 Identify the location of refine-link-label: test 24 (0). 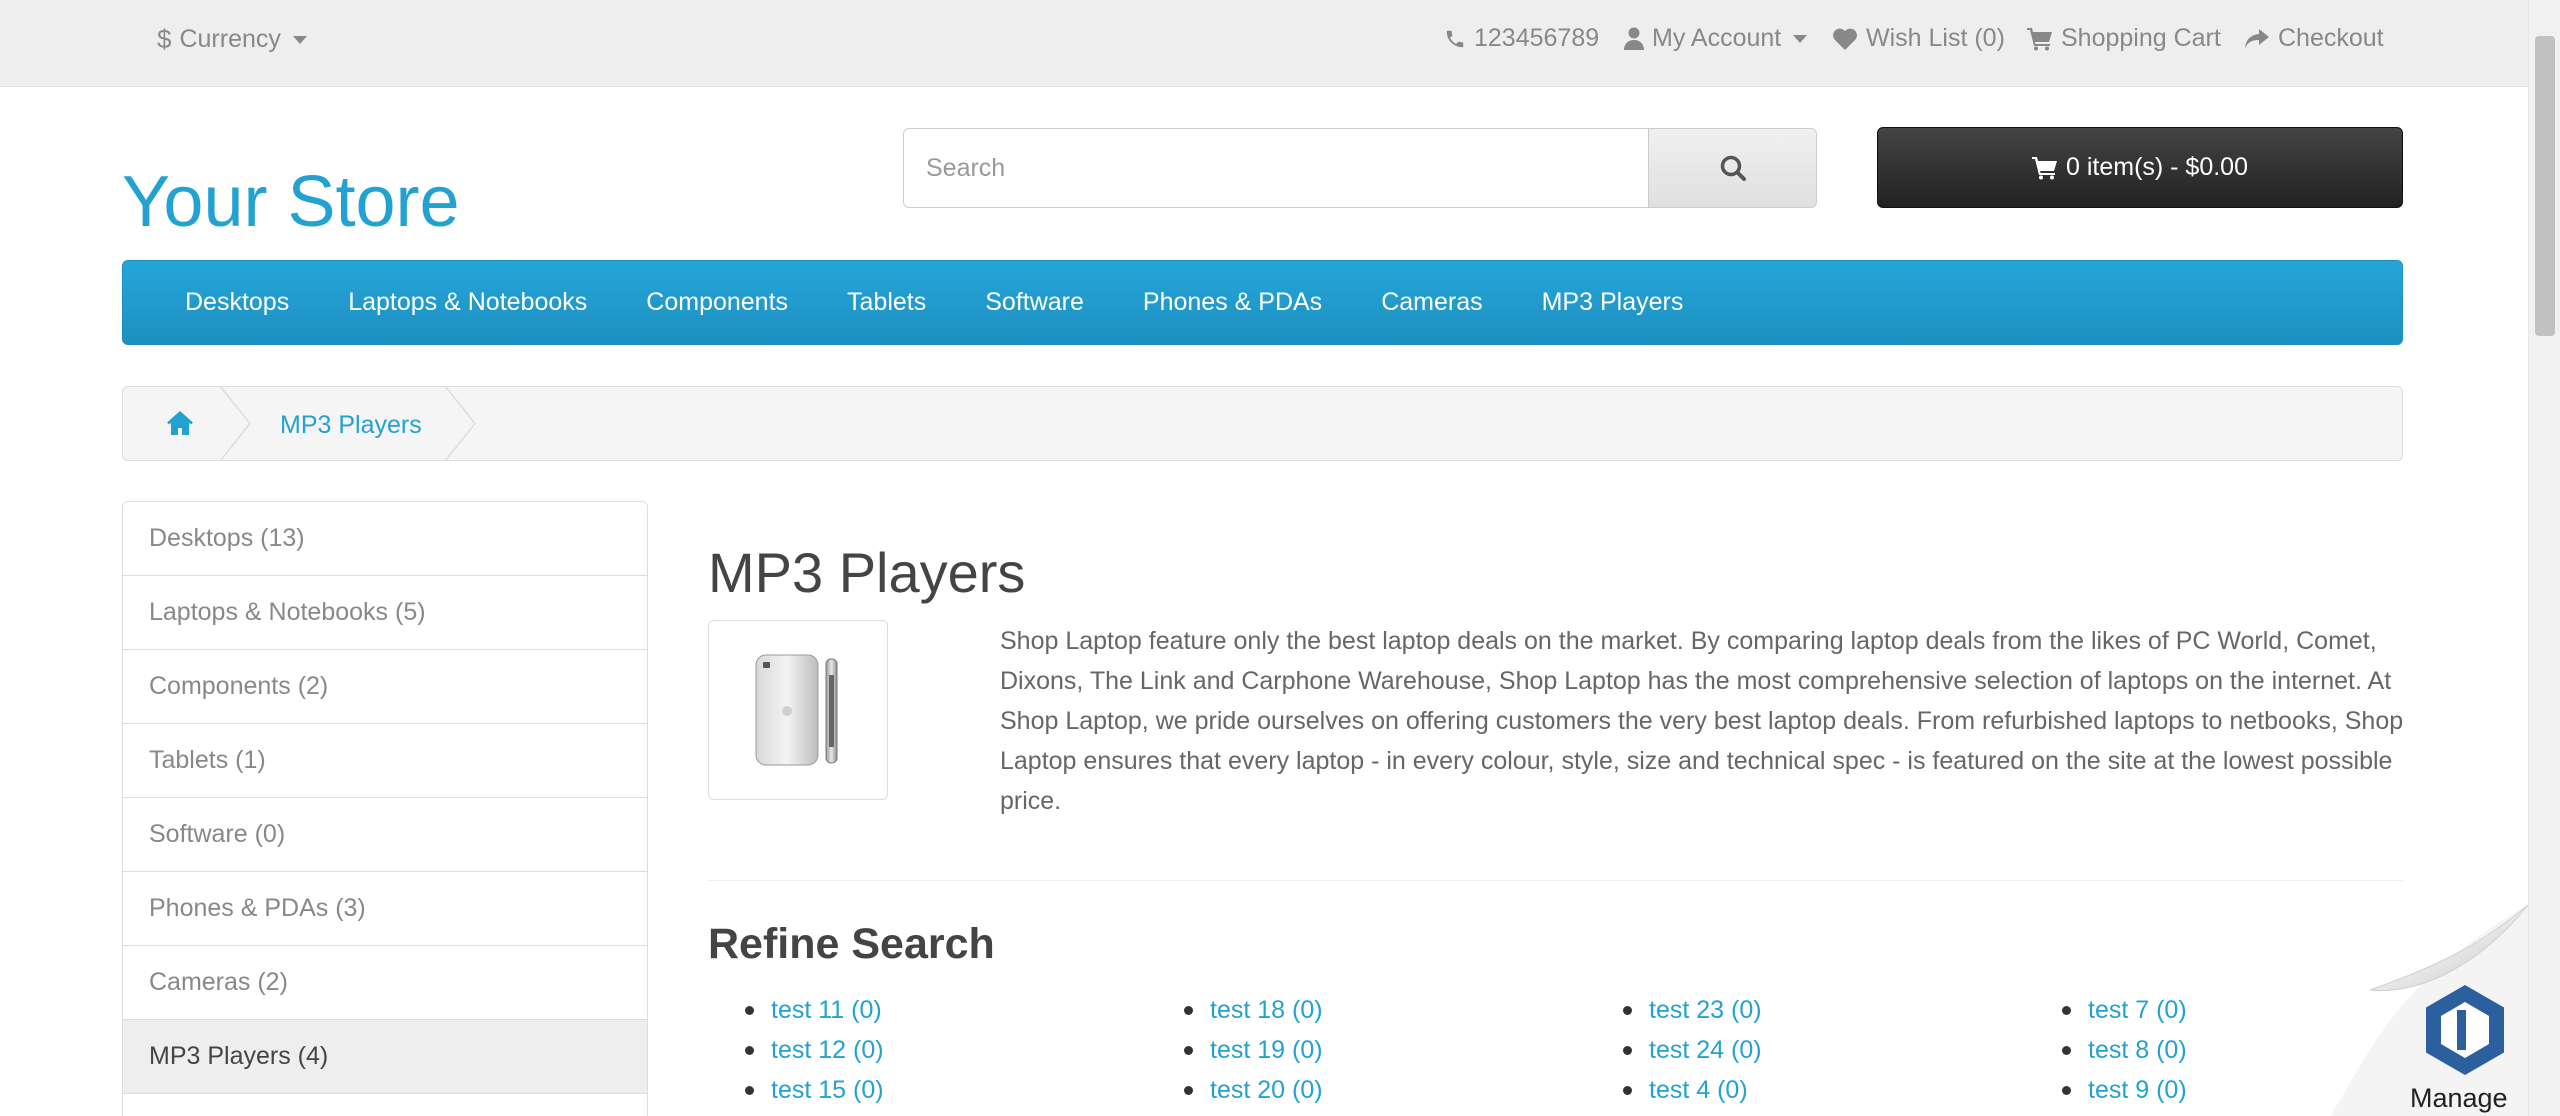
(1705, 1049).